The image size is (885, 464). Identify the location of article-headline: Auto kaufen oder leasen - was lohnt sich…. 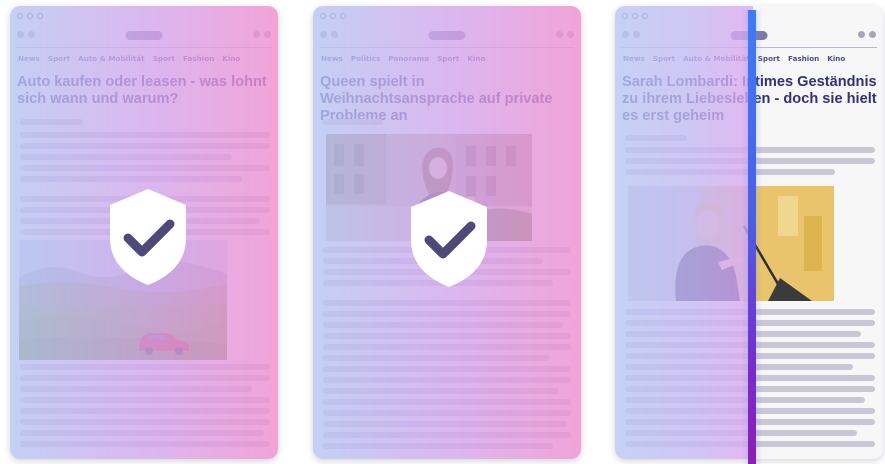
(142, 90).